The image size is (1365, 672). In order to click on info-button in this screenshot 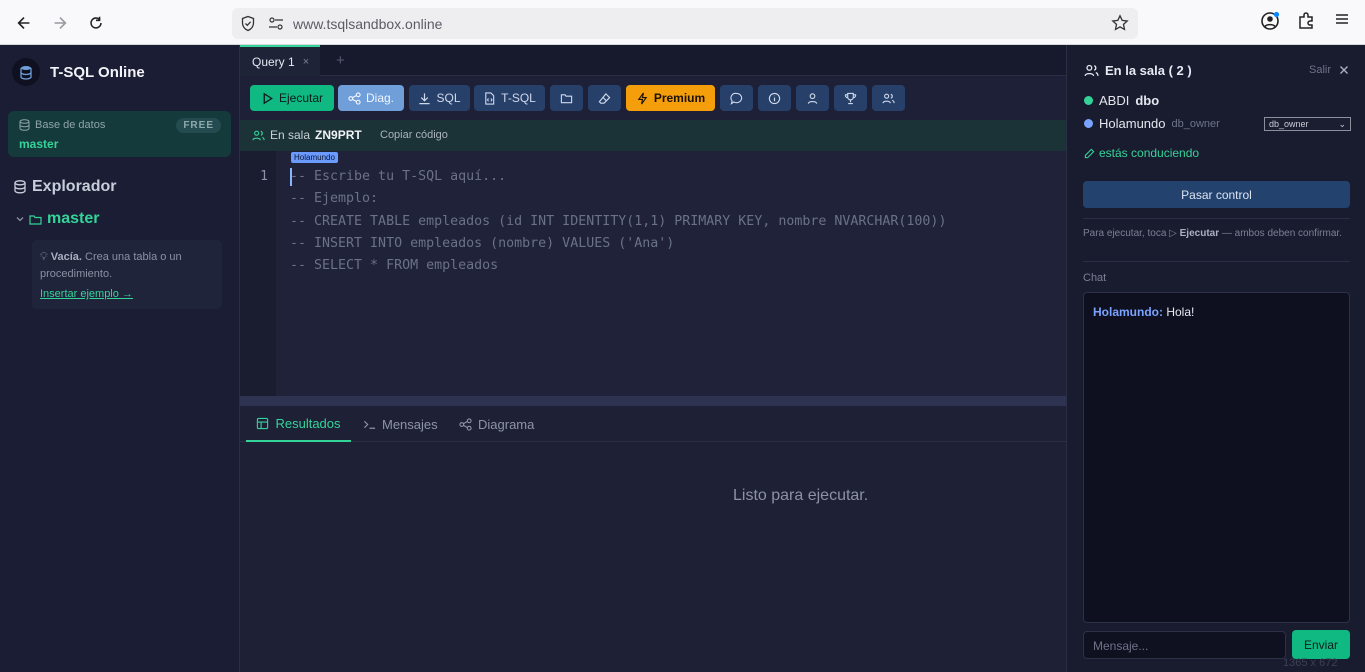, I will do `click(774, 98)`.